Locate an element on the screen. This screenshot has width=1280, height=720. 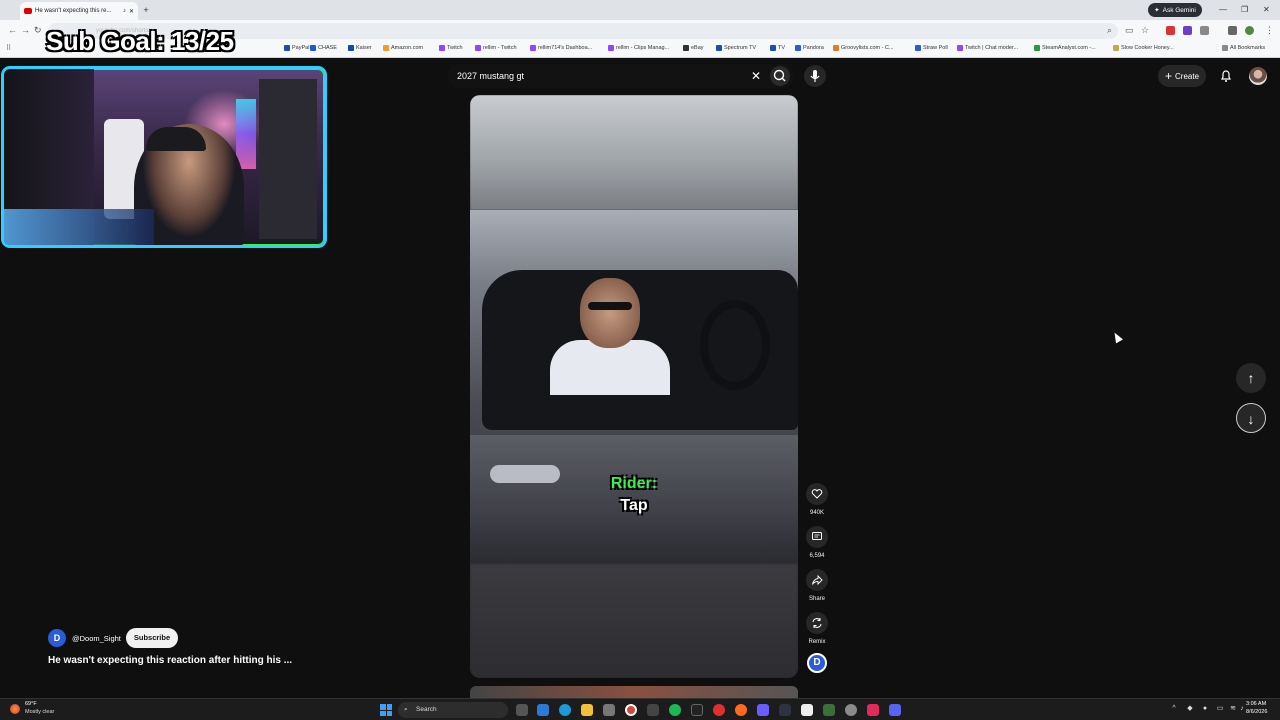
clear-search-icon: ✕ is located at coordinates (756, 76).